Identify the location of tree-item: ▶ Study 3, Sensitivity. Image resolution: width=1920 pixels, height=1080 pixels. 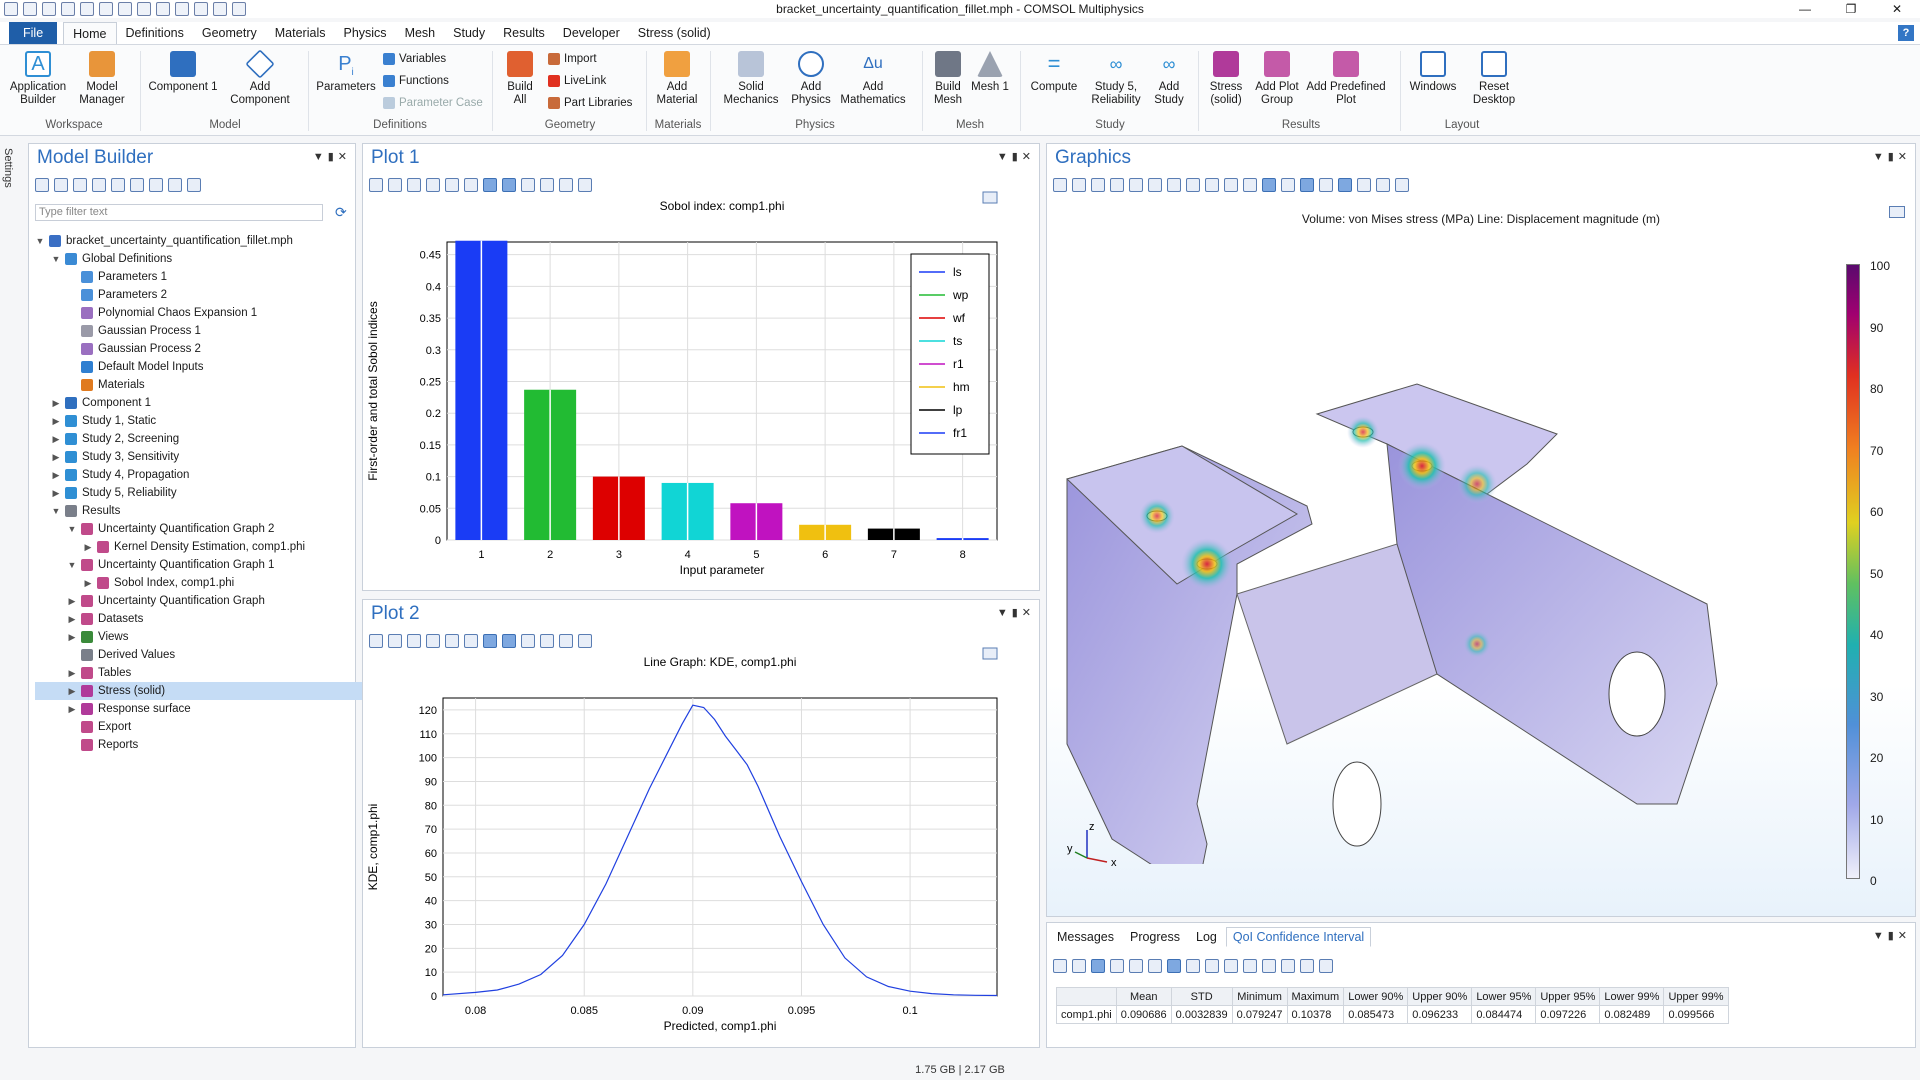
(205, 457).